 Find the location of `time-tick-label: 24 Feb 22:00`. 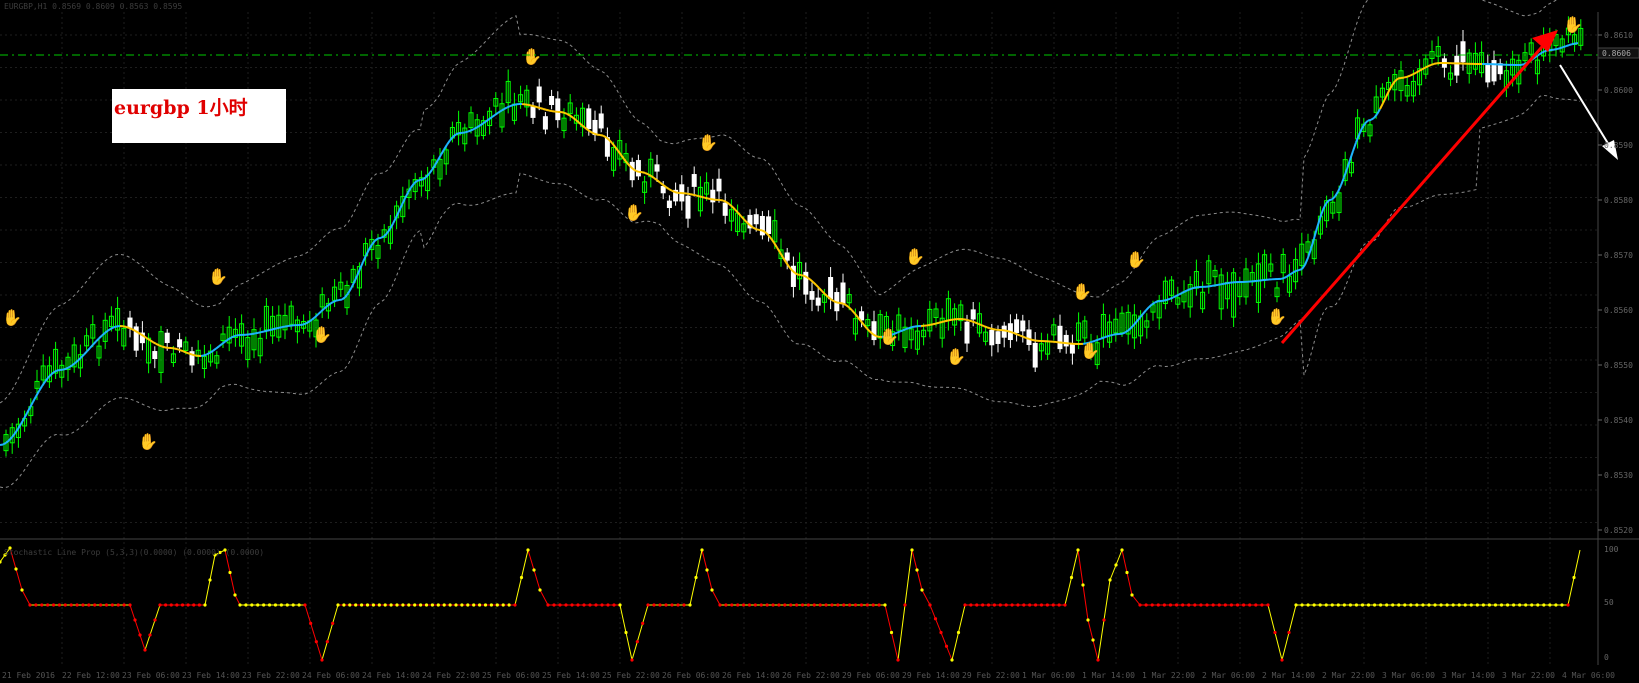

time-tick-label: 24 Feb 22:00 is located at coordinates (451, 675).